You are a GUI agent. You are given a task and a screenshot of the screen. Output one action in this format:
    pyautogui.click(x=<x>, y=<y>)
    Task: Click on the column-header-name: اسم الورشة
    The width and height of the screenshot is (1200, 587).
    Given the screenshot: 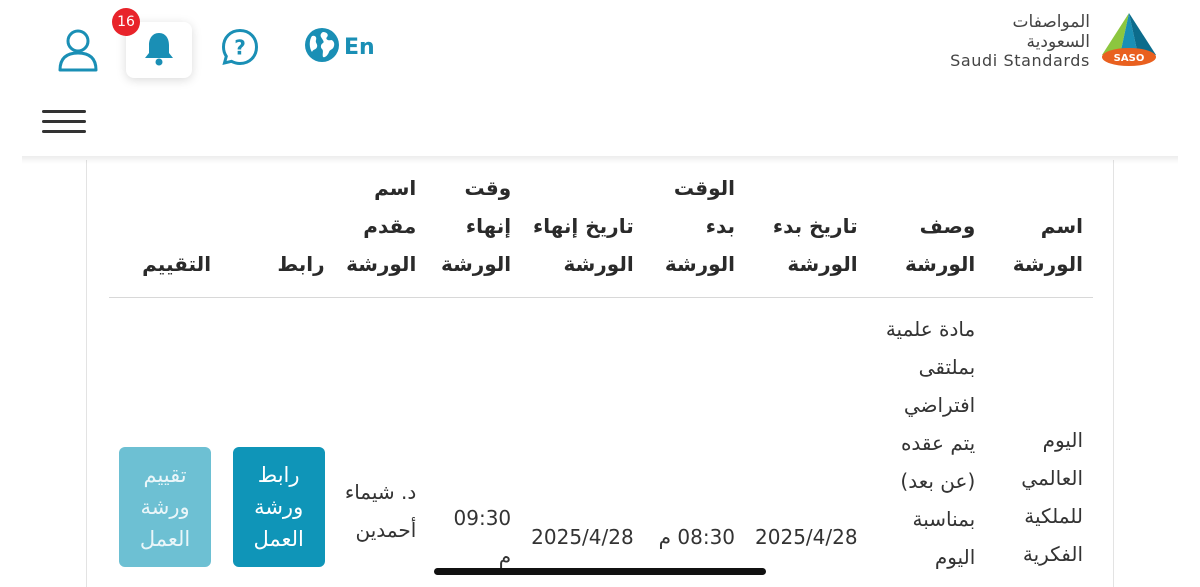 What is the action you would take?
    pyautogui.click(x=1039, y=229)
    